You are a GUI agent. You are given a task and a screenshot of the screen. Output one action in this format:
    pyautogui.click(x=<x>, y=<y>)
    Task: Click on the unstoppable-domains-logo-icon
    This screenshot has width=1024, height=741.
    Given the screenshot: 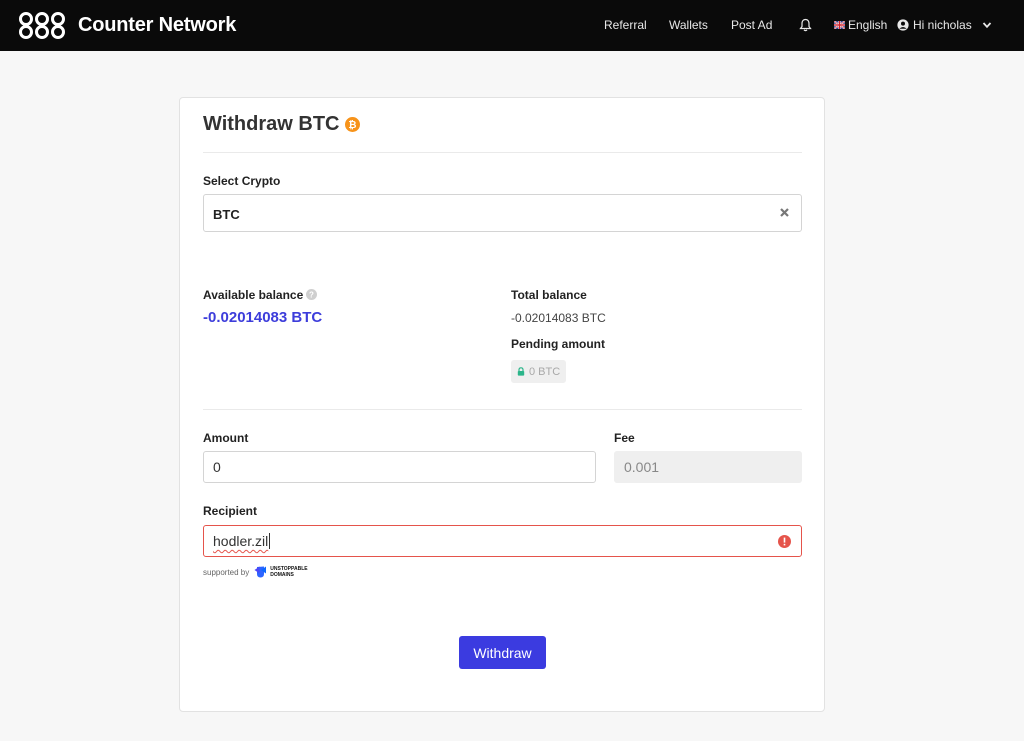 What is the action you would take?
    pyautogui.click(x=260, y=572)
    